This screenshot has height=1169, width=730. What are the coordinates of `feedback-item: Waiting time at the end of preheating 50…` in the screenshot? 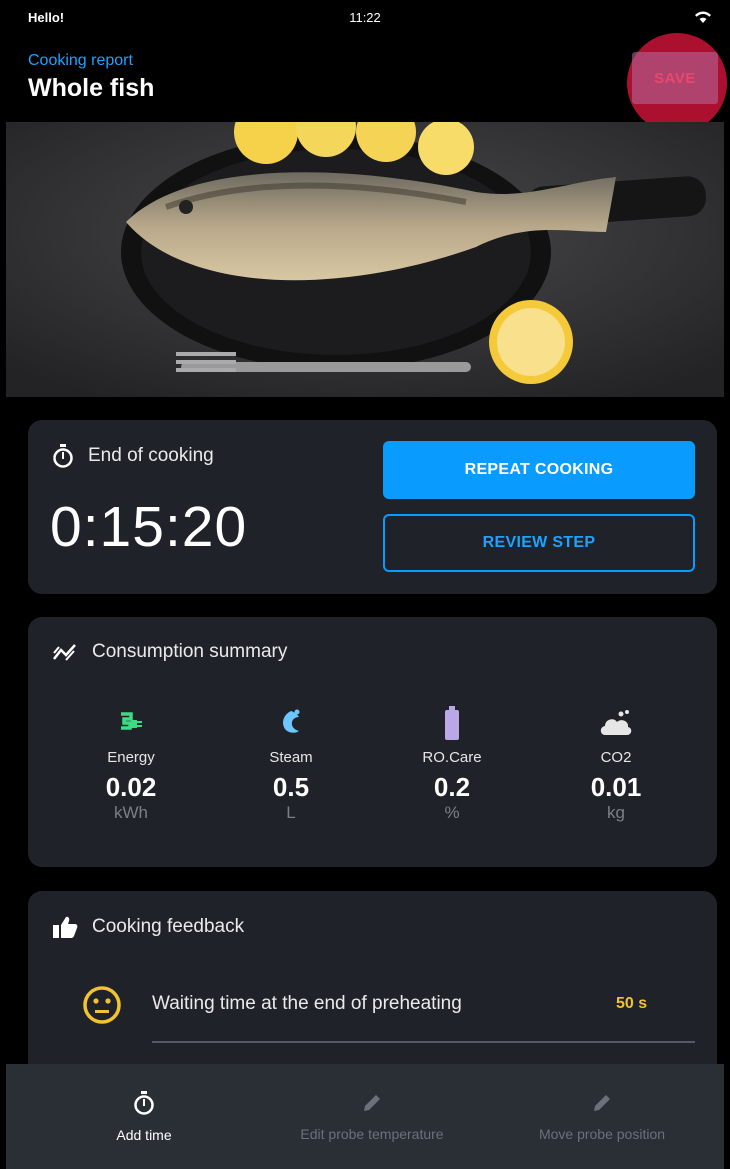 It's located at (372, 1007).